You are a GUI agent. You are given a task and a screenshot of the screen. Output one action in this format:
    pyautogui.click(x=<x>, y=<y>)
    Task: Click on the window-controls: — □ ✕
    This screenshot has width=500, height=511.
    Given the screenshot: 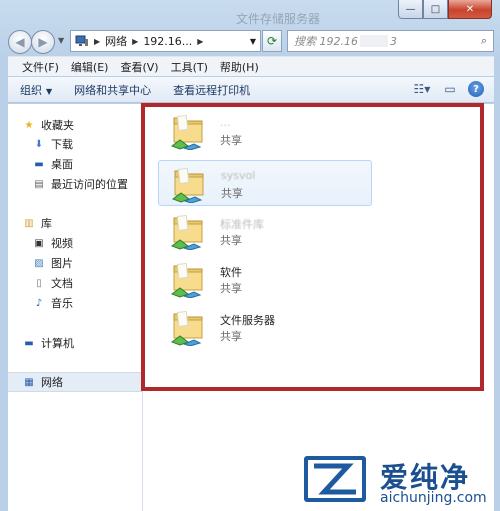 What is the action you would take?
    pyautogui.click(x=445, y=9)
    